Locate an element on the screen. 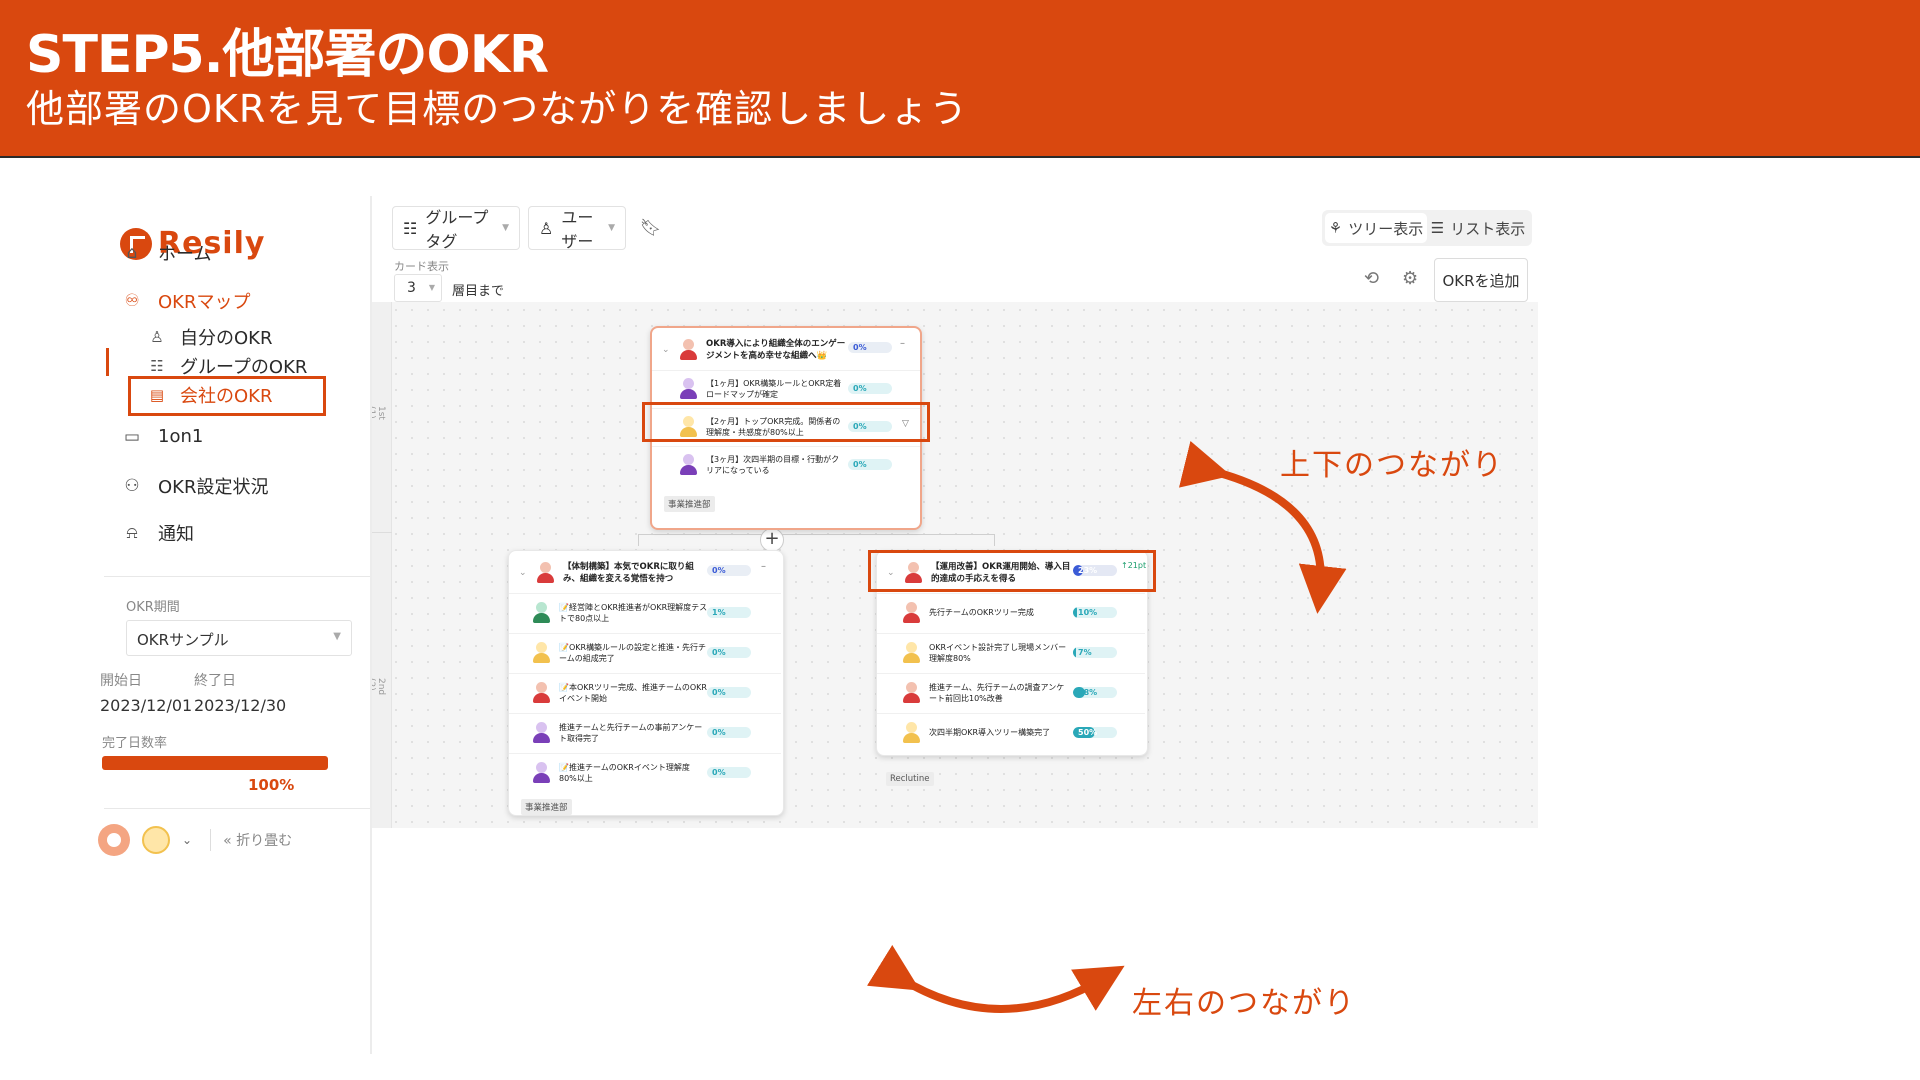 The width and height of the screenshot is (1920, 1080). group-tag: 事業推進部 is located at coordinates (546, 807).